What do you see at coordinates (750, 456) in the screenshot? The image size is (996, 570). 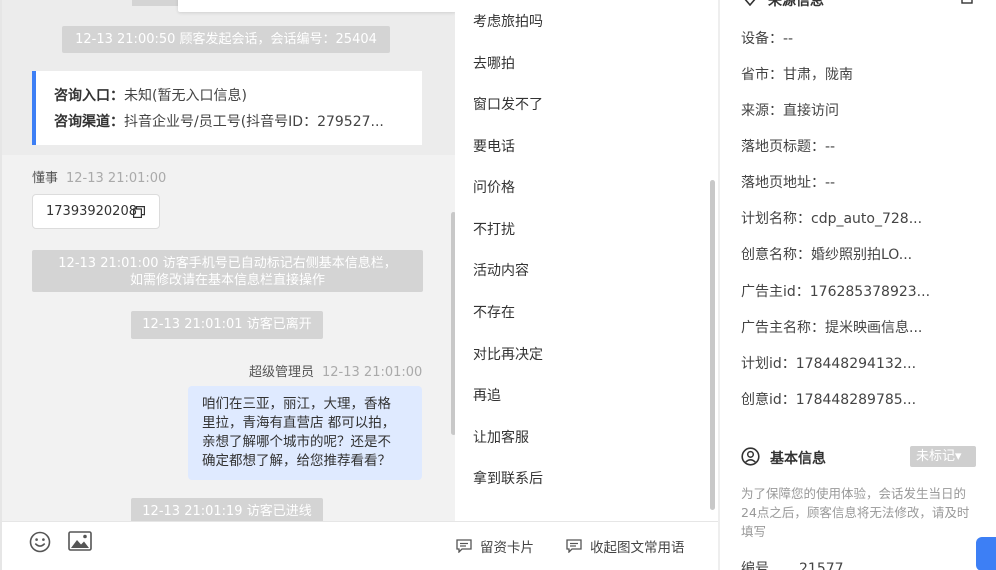 I see `user-icon` at bounding box center [750, 456].